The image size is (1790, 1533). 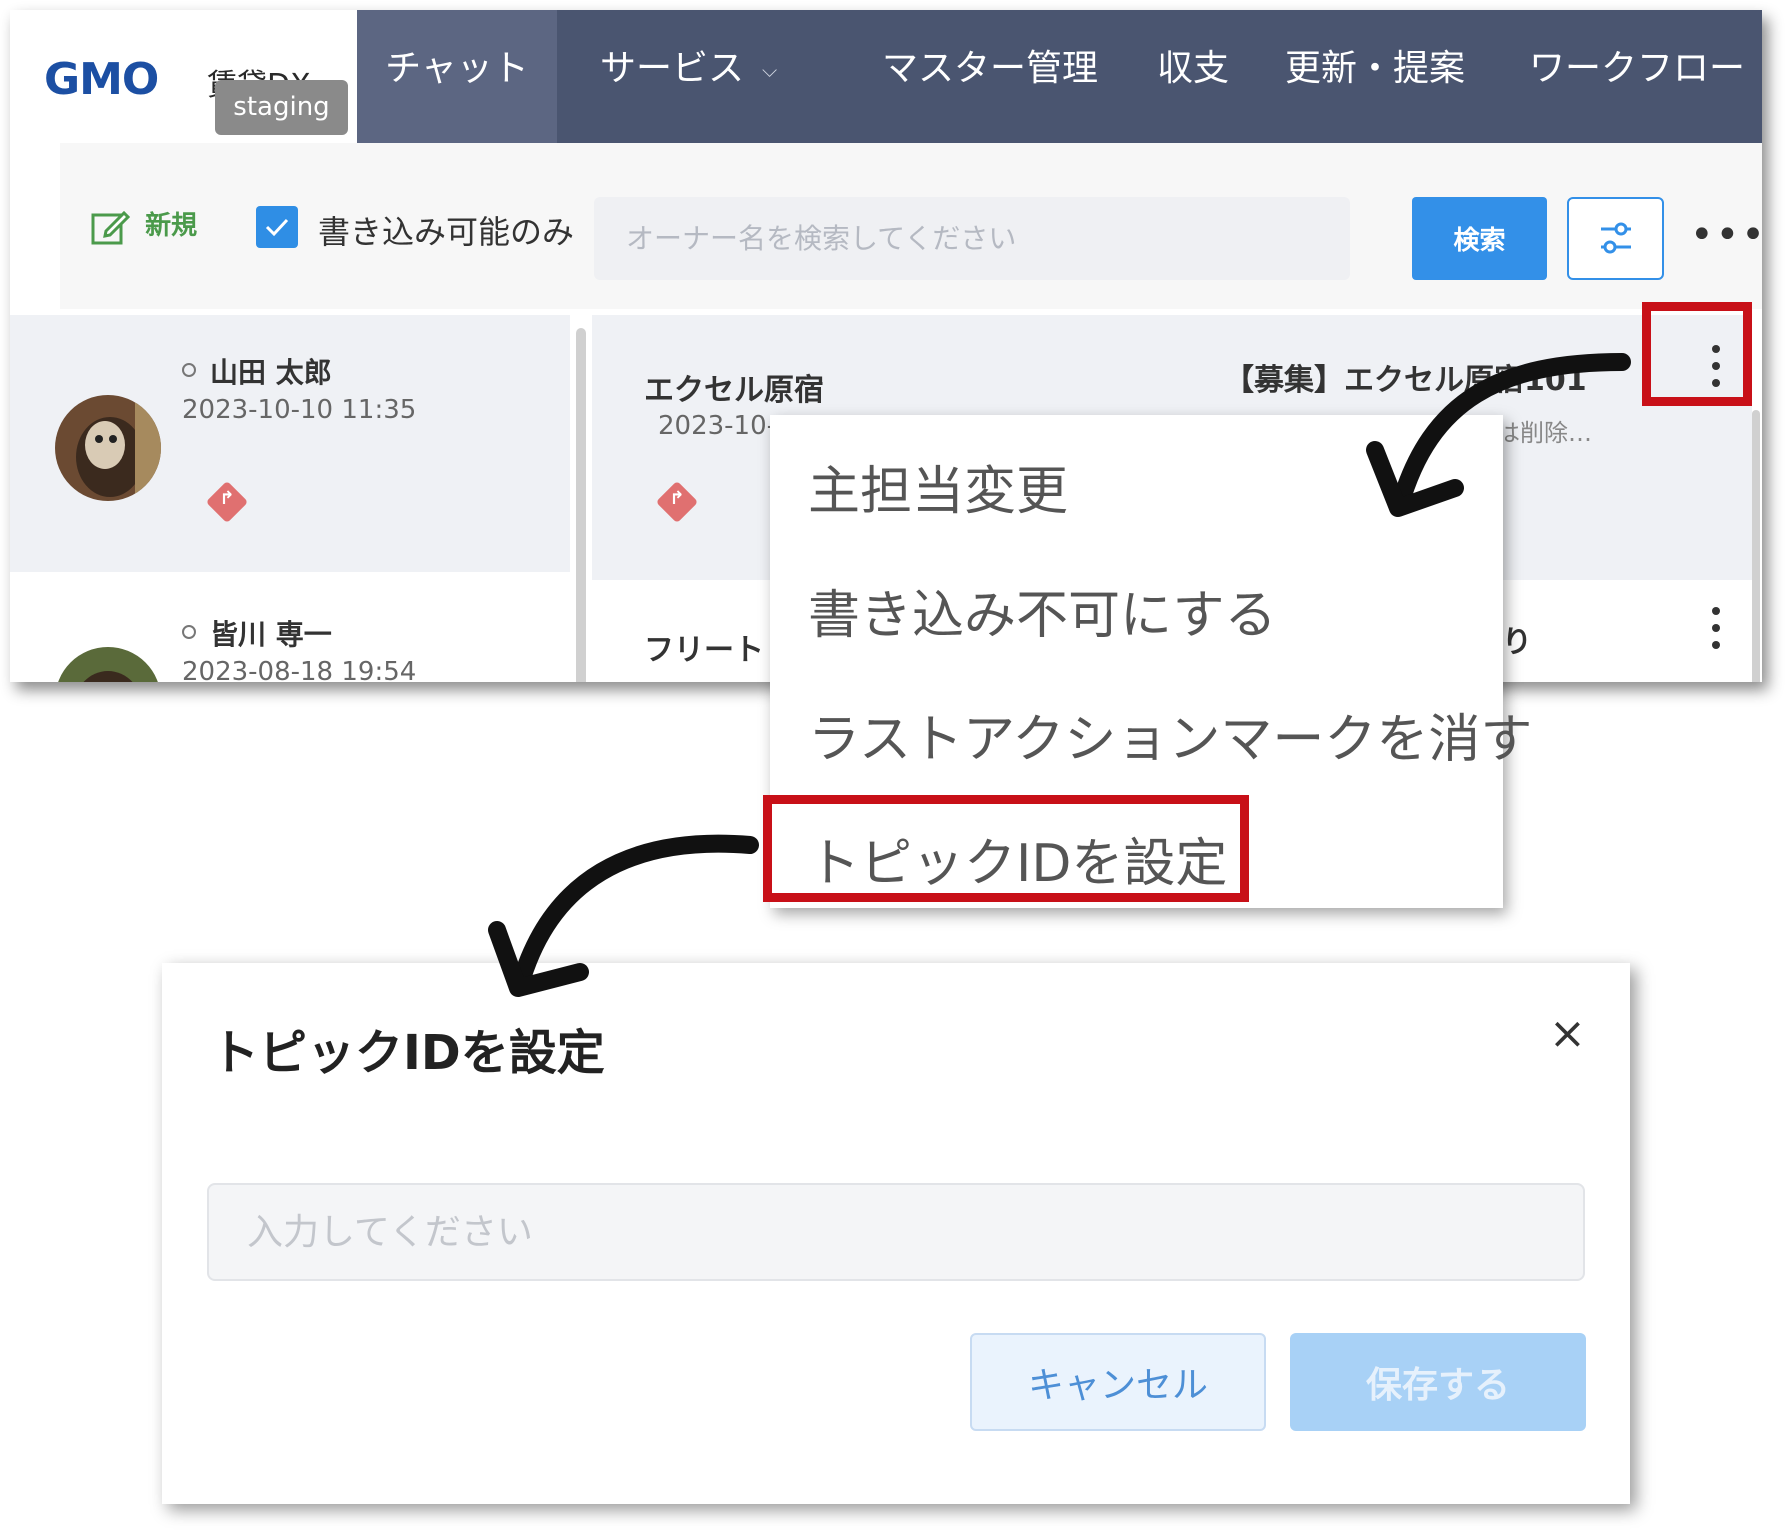 I want to click on topic-id-input, so click(x=896, y=1232).